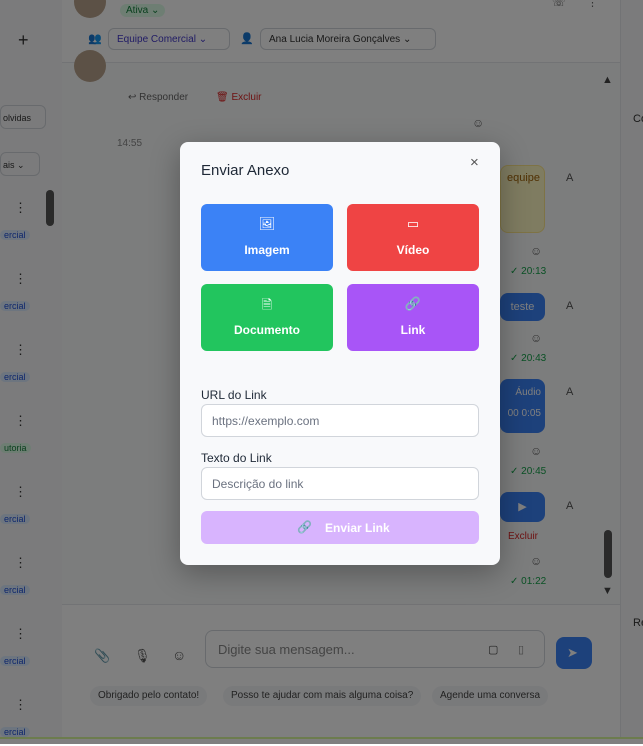 The width and height of the screenshot is (643, 746). Describe the element at coordinates (413, 237) in the screenshot. I see `option-video-button: ▭ Vídeo` at that location.